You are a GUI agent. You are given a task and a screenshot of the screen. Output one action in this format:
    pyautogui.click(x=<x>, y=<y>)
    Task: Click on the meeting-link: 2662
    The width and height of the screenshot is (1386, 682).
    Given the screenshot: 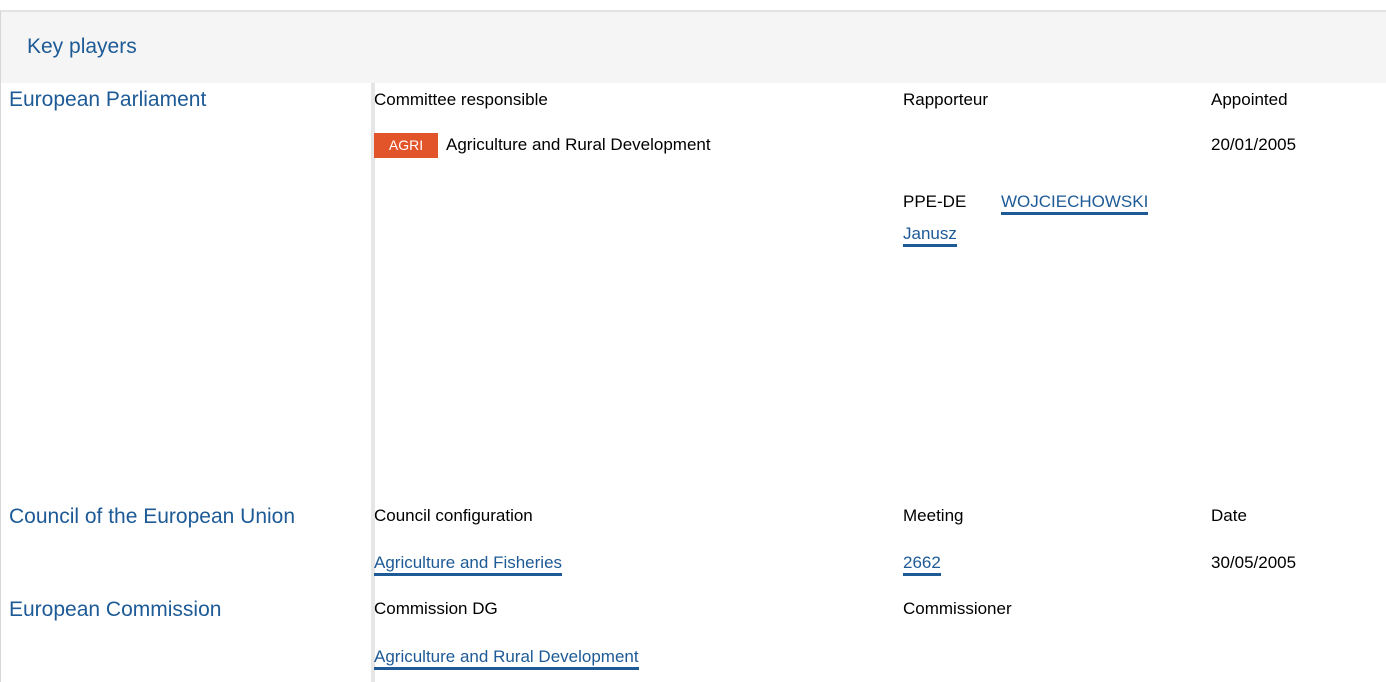 What is the action you would take?
    pyautogui.click(x=922, y=564)
    